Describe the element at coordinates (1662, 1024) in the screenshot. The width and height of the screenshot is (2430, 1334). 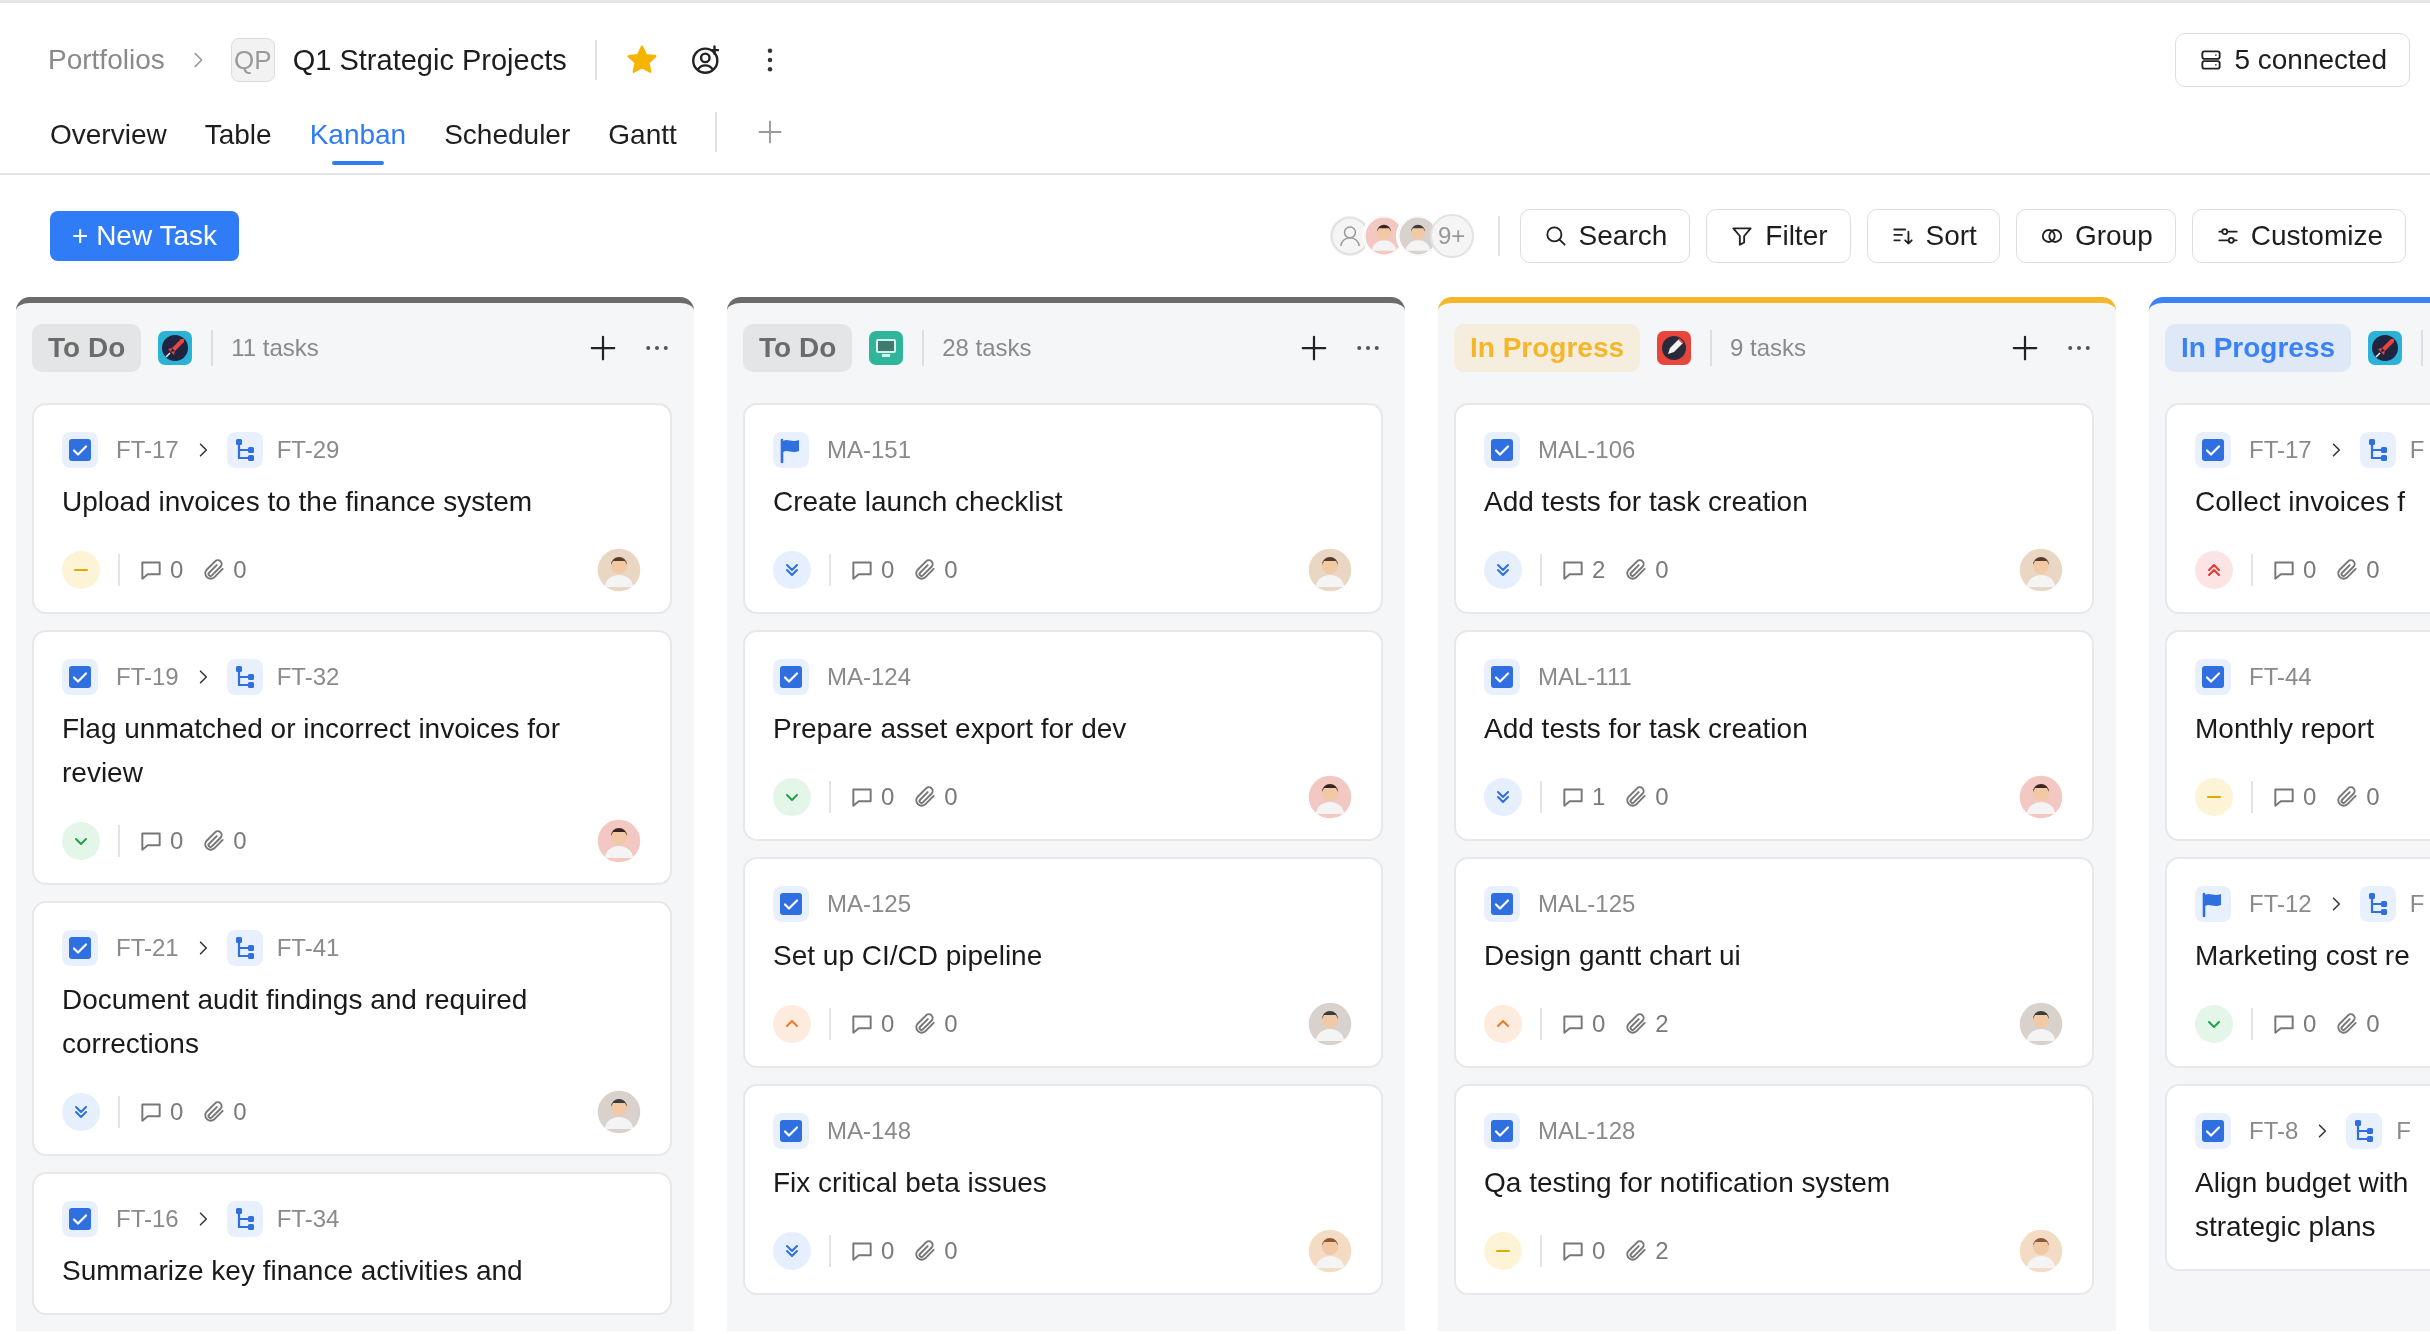
I see `attachment-count: 2` at that location.